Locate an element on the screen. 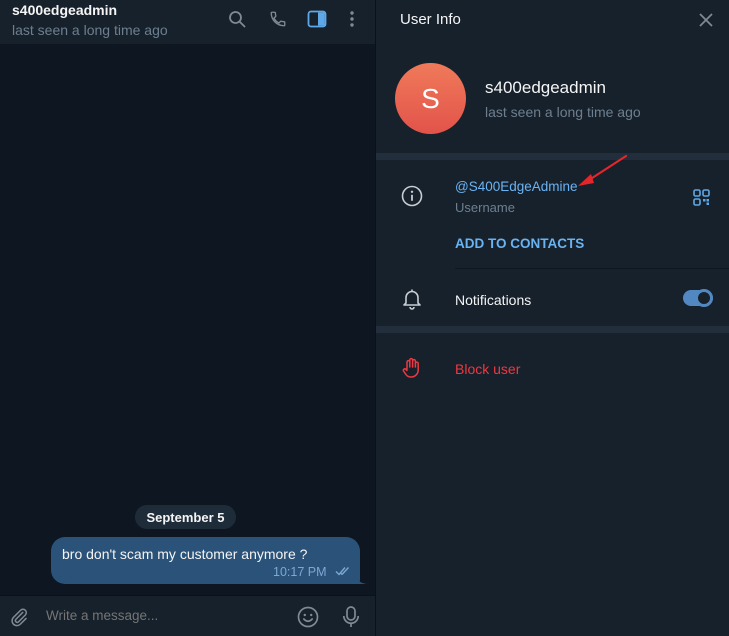 This screenshot has width=729, height=636. qr-code-icon is located at coordinates (701, 197).